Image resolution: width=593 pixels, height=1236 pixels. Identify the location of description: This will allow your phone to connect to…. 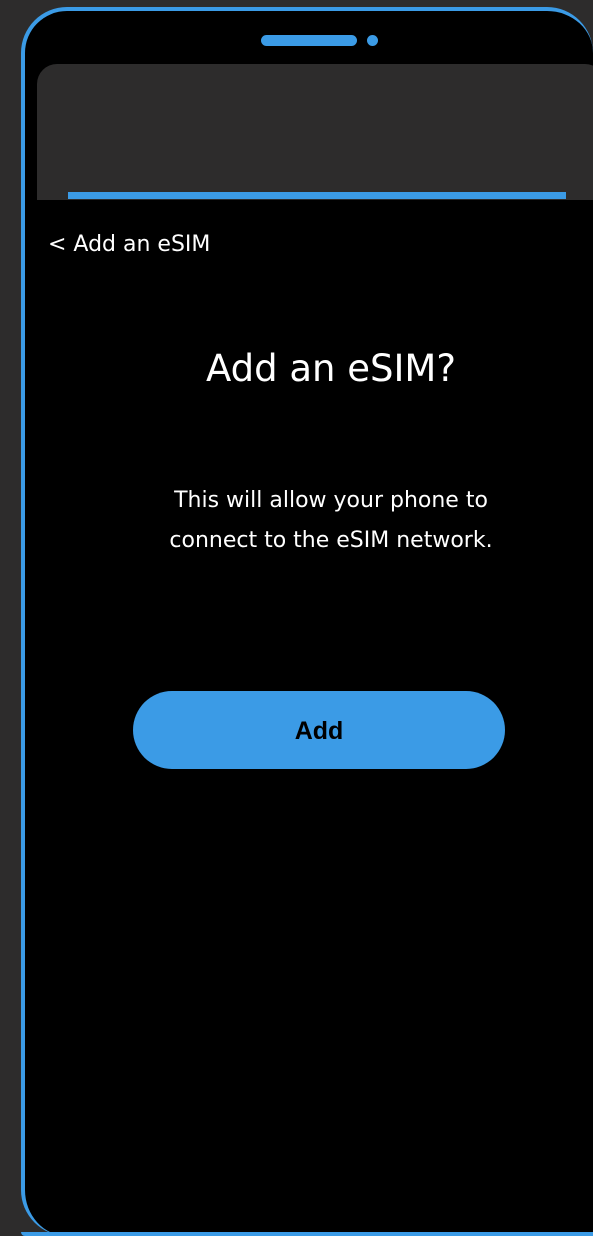
(309, 521).